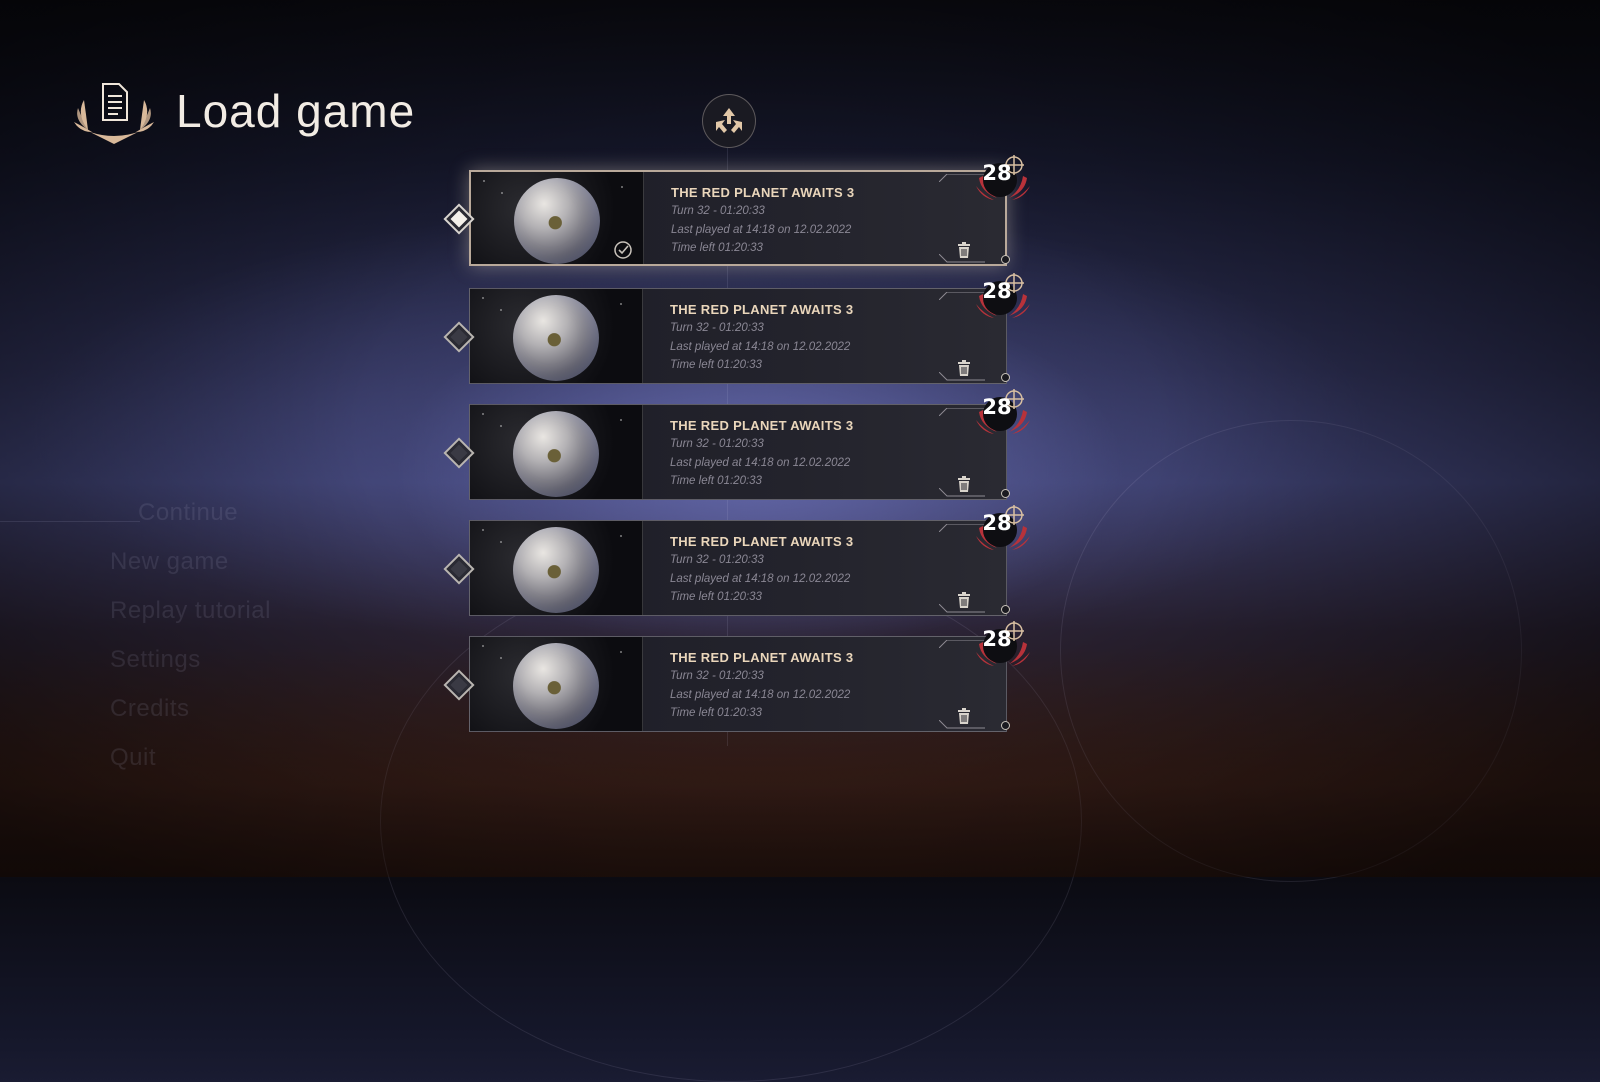 This screenshot has height=1082, width=1600. I want to click on menu-item-credits: Credits, so click(190, 720).